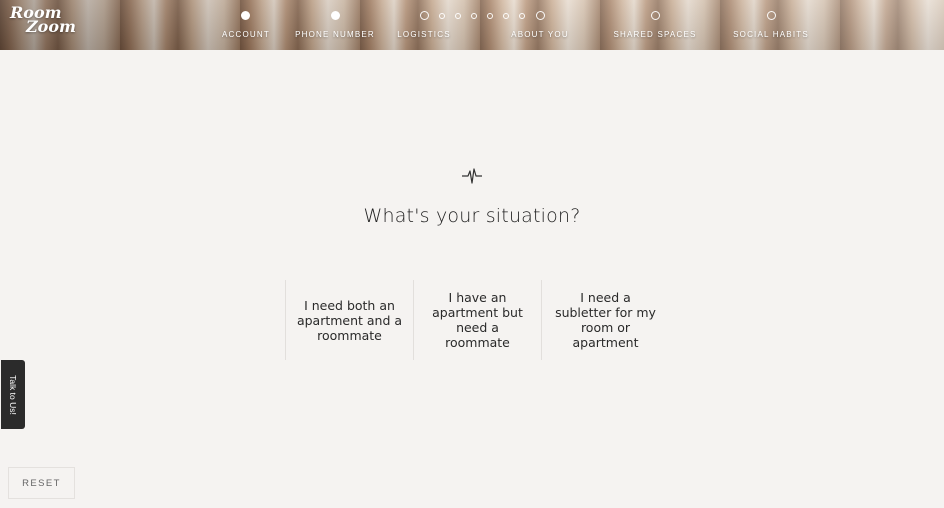 The height and width of the screenshot is (508, 944). What do you see at coordinates (472, 176) in the screenshot?
I see `pulse-icon` at bounding box center [472, 176].